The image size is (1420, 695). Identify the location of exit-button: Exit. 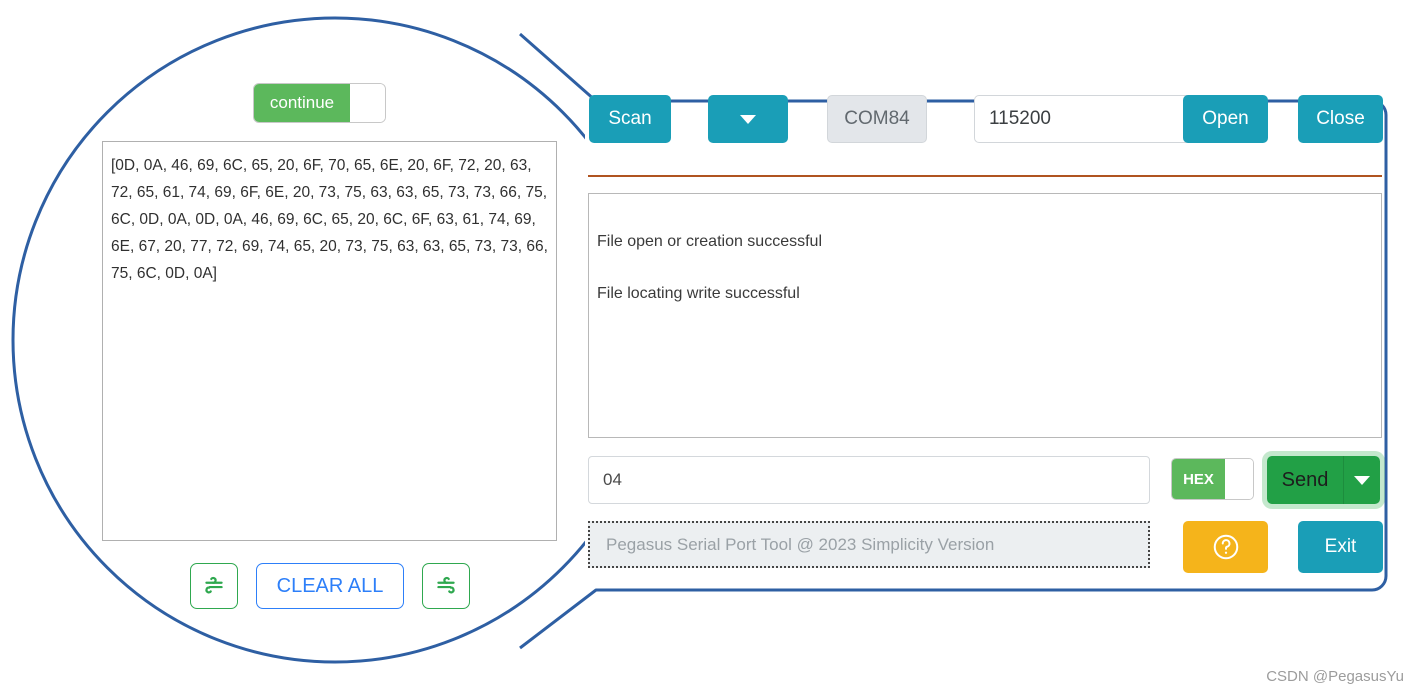
(1340, 547).